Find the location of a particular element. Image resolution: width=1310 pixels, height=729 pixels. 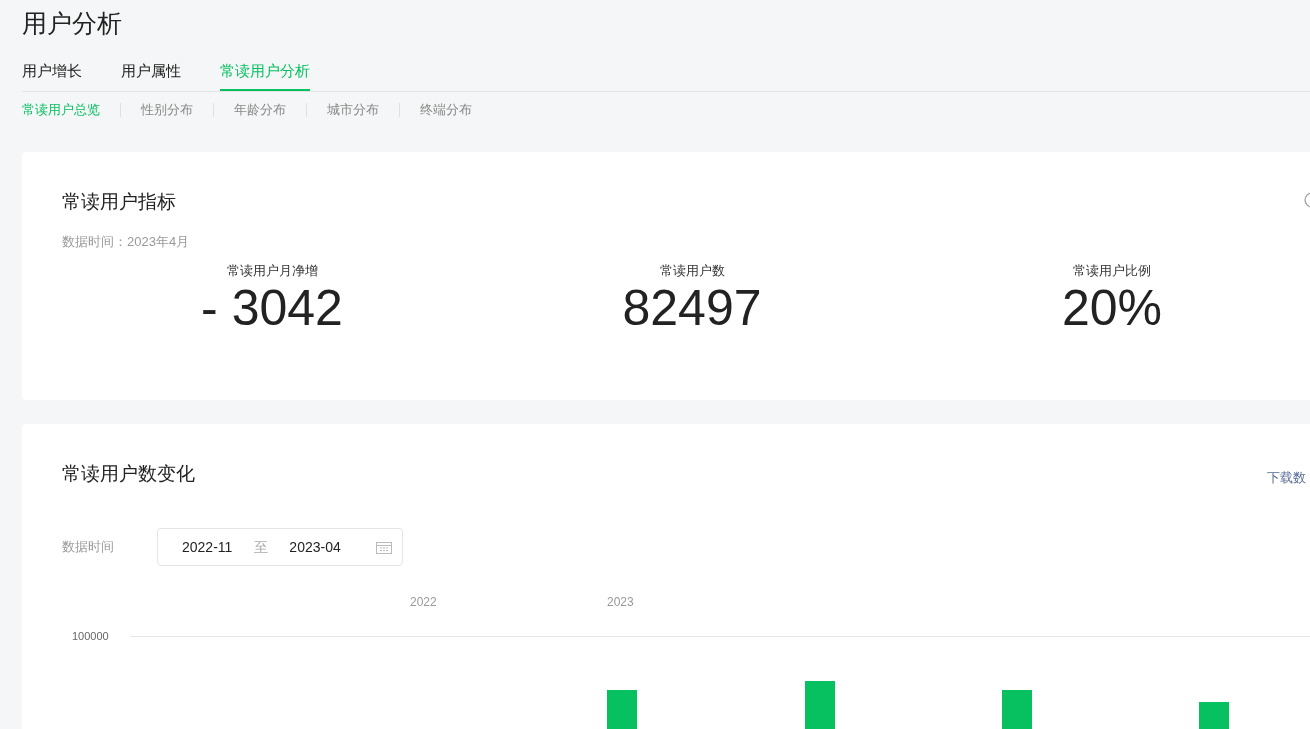

year-label: 2022 is located at coordinates (423, 602).